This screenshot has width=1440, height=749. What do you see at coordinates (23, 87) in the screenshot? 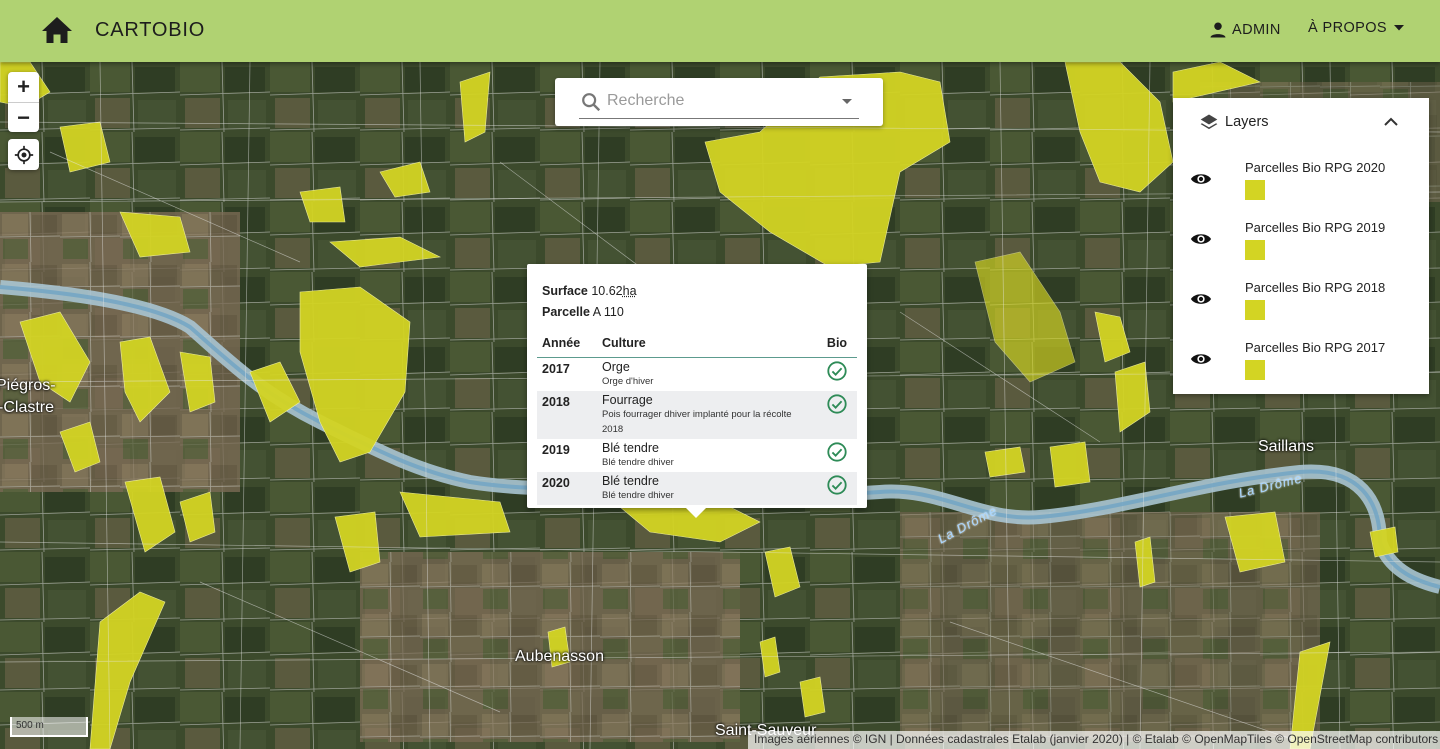
I see `zoom-in-button: +` at bounding box center [23, 87].